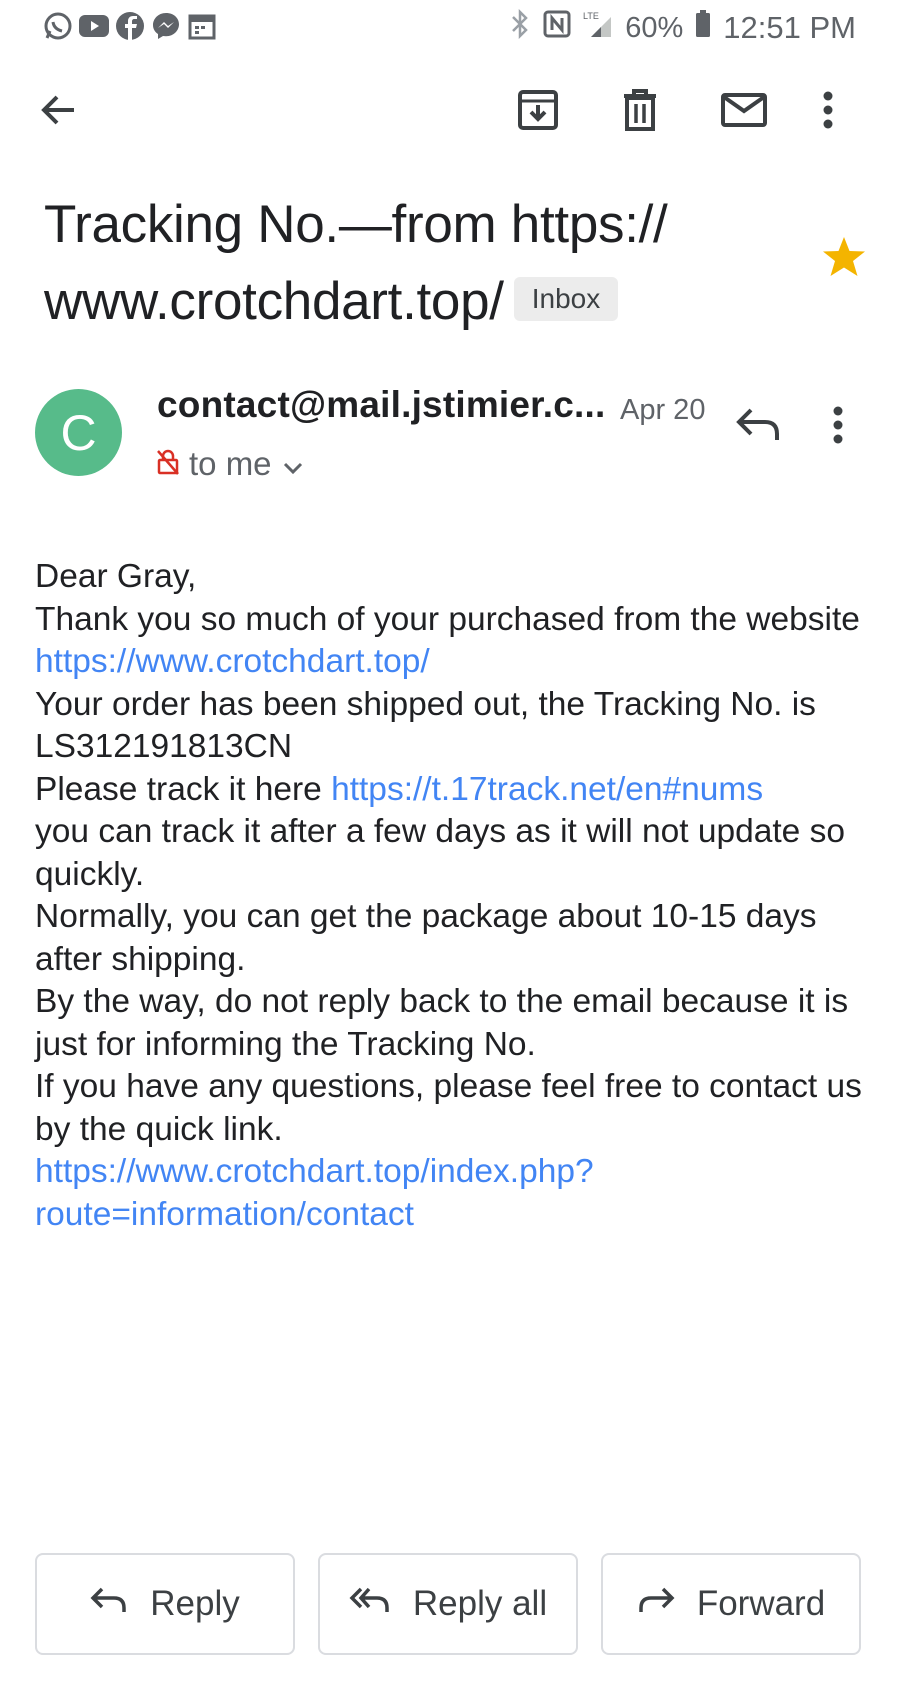 The width and height of the screenshot is (900, 1695). Describe the element at coordinates (703, 28) in the screenshot. I see `battery-icon` at that location.